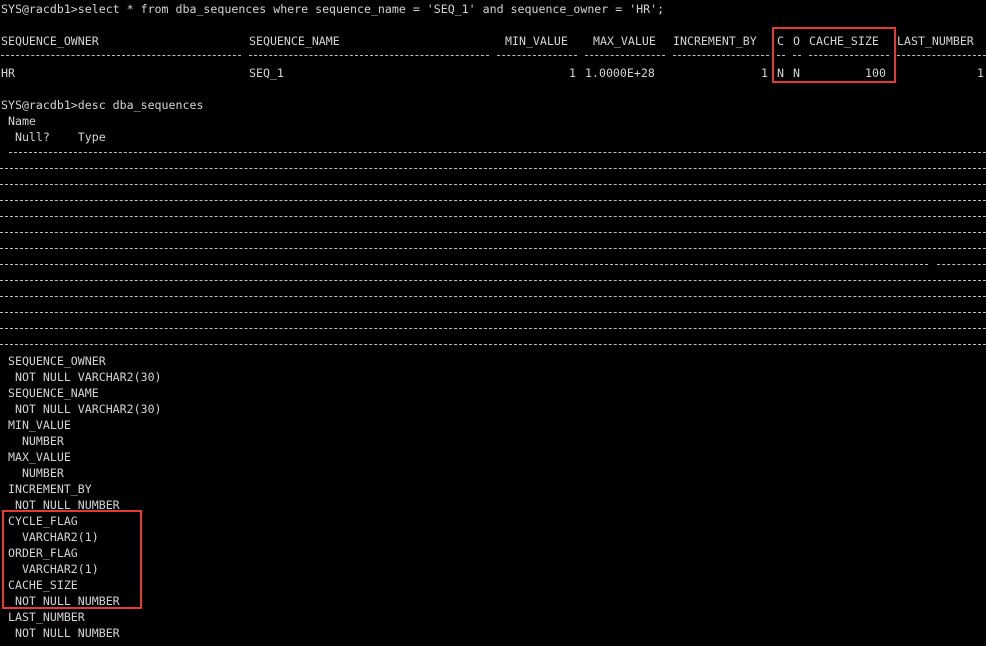  Describe the element at coordinates (72, 559) in the screenshot. I see `highlight-box-desc-columns` at that location.